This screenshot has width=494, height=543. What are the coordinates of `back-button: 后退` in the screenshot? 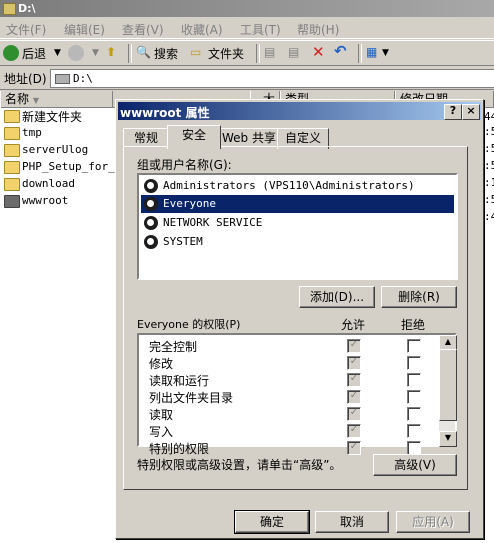 It's located at (34, 53).